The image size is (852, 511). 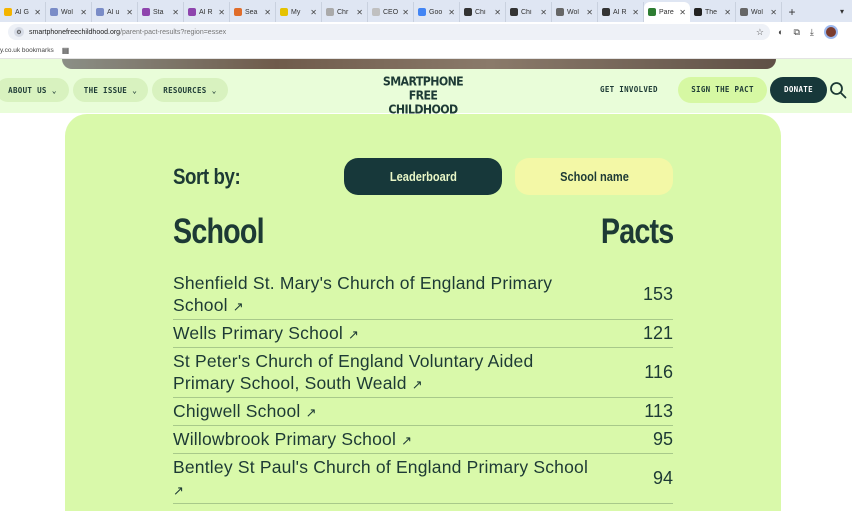 I want to click on school-name: Willowbrook Primary School, so click(x=285, y=438).